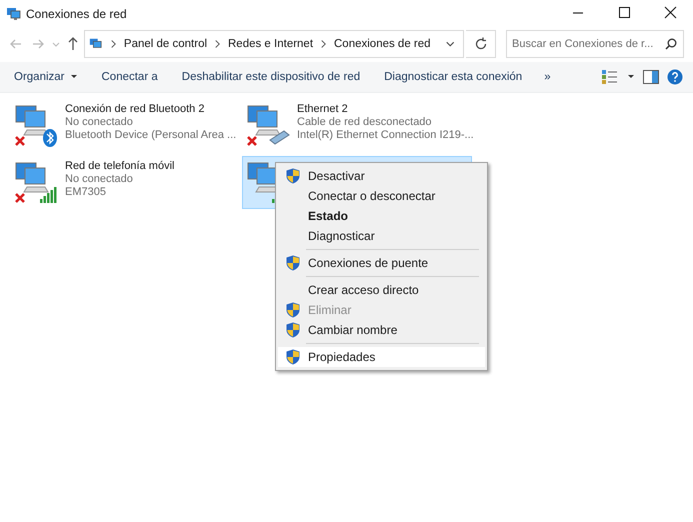 The image size is (693, 522). Describe the element at coordinates (76, 14) in the screenshot. I see `window-title: Conexiones de red` at that location.